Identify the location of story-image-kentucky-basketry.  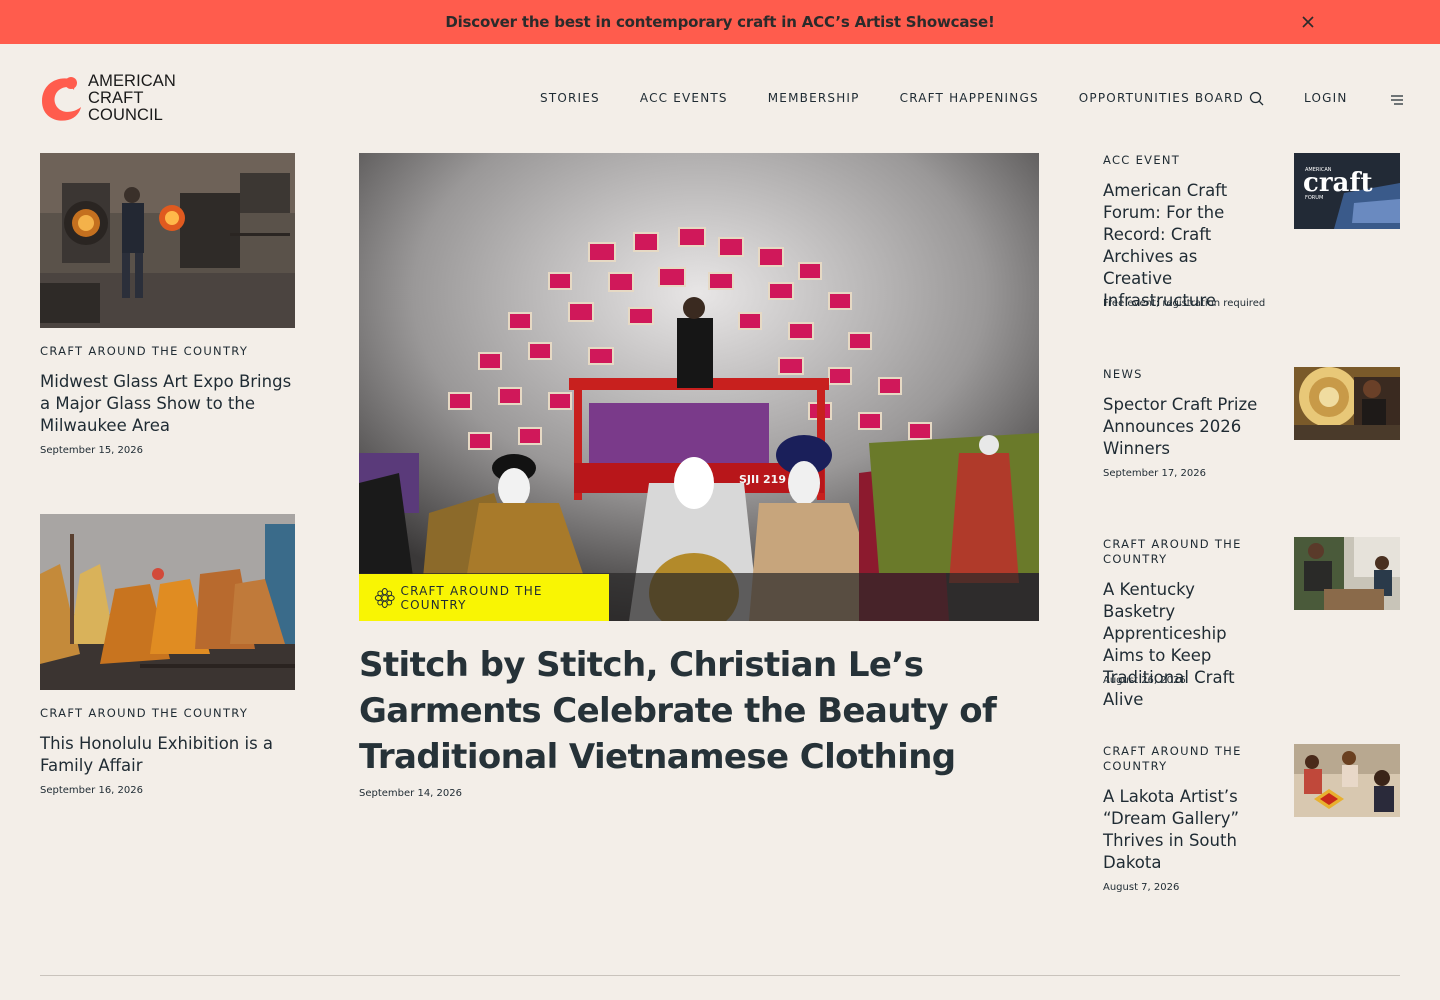
(1347, 573).